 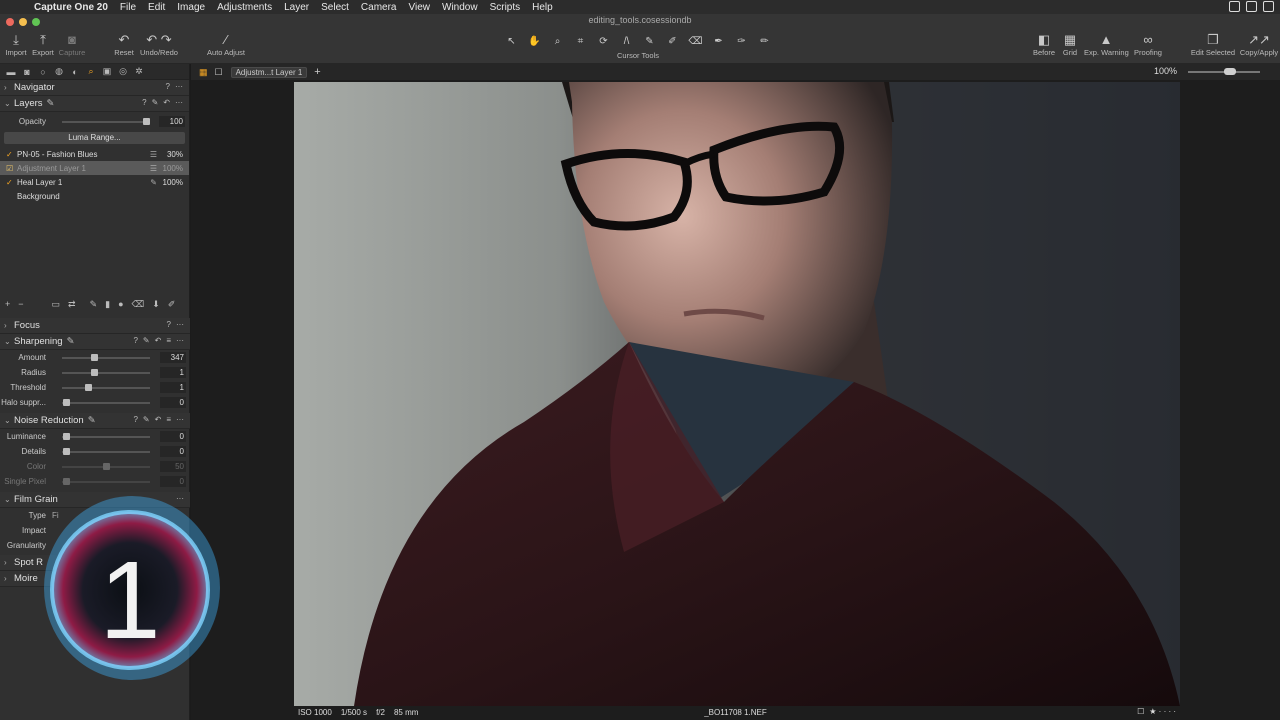 I want to click on color-value: 50, so click(x=173, y=466).